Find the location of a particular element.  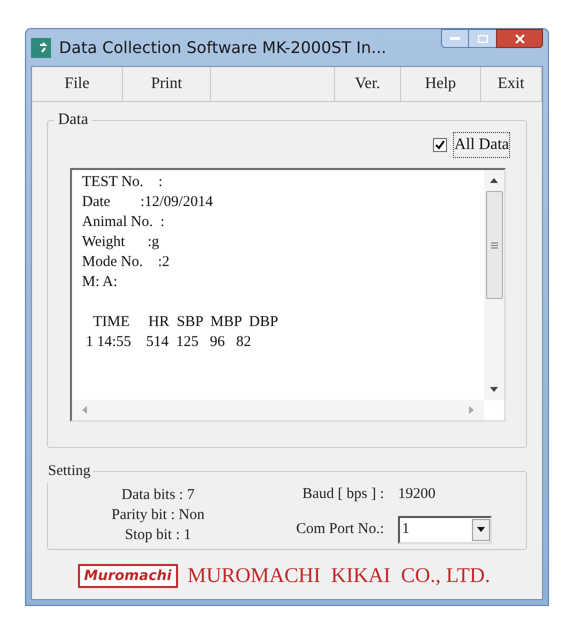

close-button is located at coordinates (519, 38).